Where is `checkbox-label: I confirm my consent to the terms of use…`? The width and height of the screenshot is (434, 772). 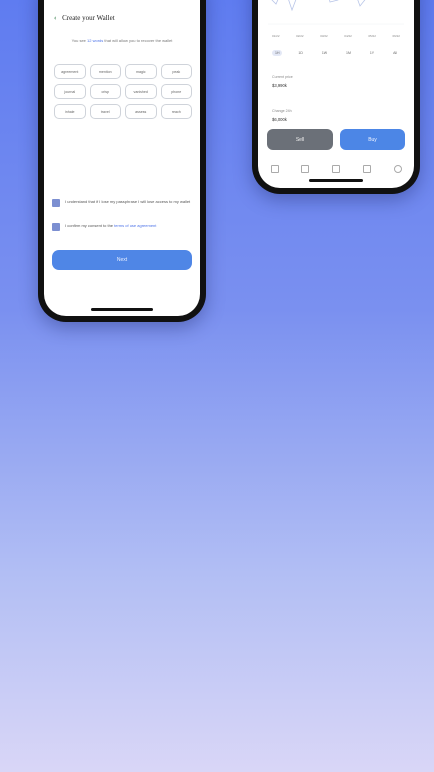 checkbox-label: I confirm my consent to the terms of use… is located at coordinates (110, 226).